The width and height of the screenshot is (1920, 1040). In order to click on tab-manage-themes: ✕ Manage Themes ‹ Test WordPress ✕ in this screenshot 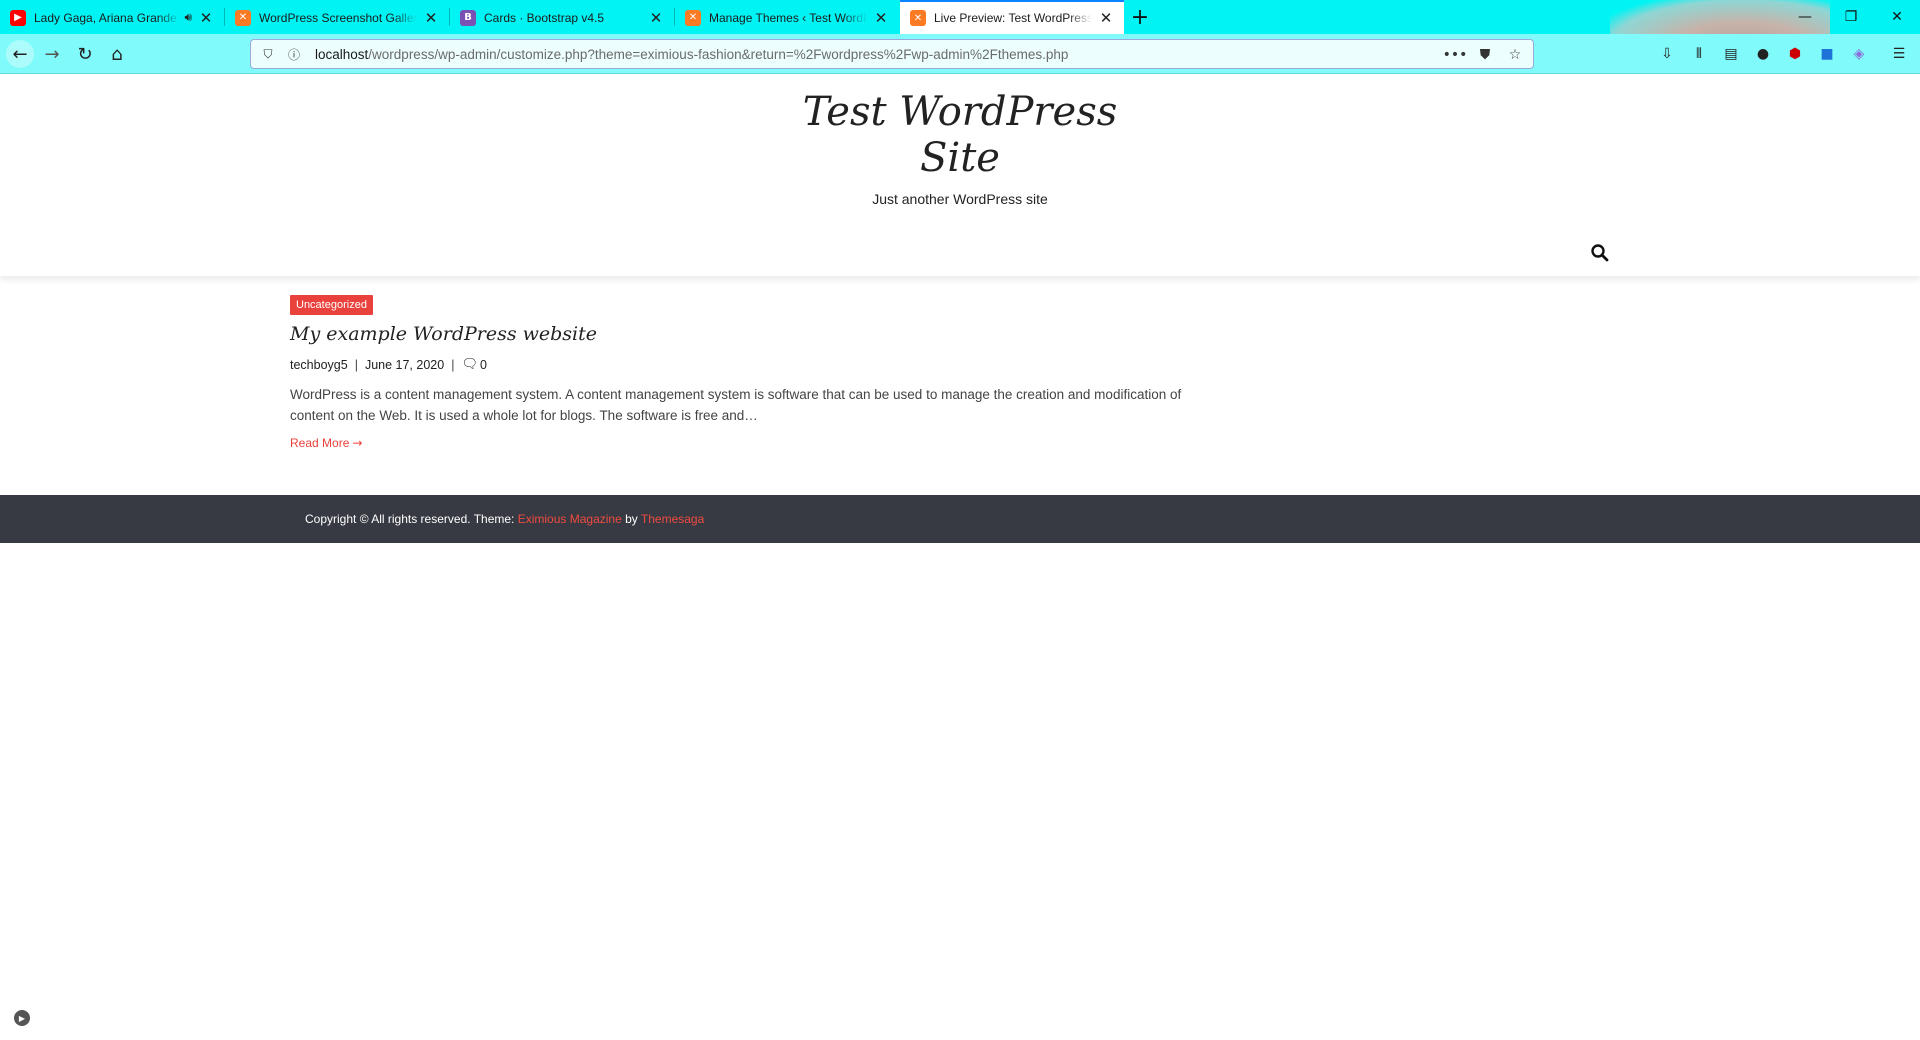, I will do `click(787, 17)`.